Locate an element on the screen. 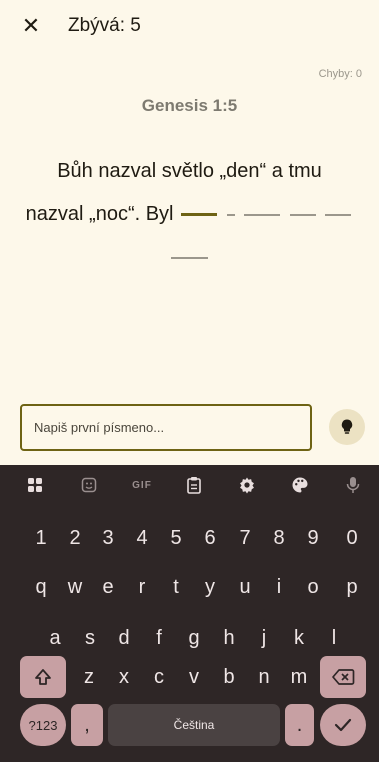  clipboard-icon is located at coordinates (194, 485).